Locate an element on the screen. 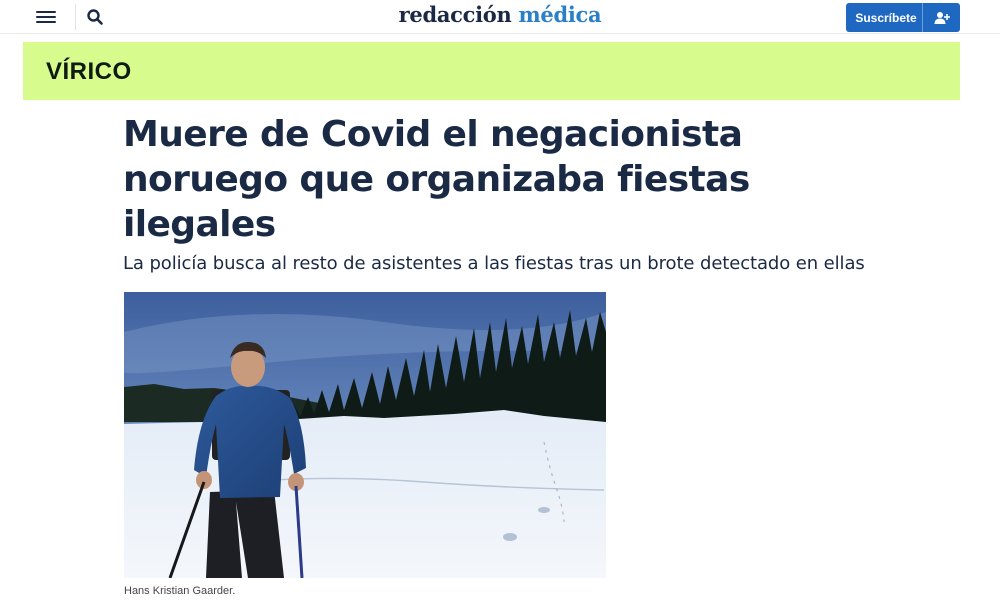 This screenshot has height=611, width=1000. photo-caption: Hans Kristian Gaarder. is located at coordinates (180, 591).